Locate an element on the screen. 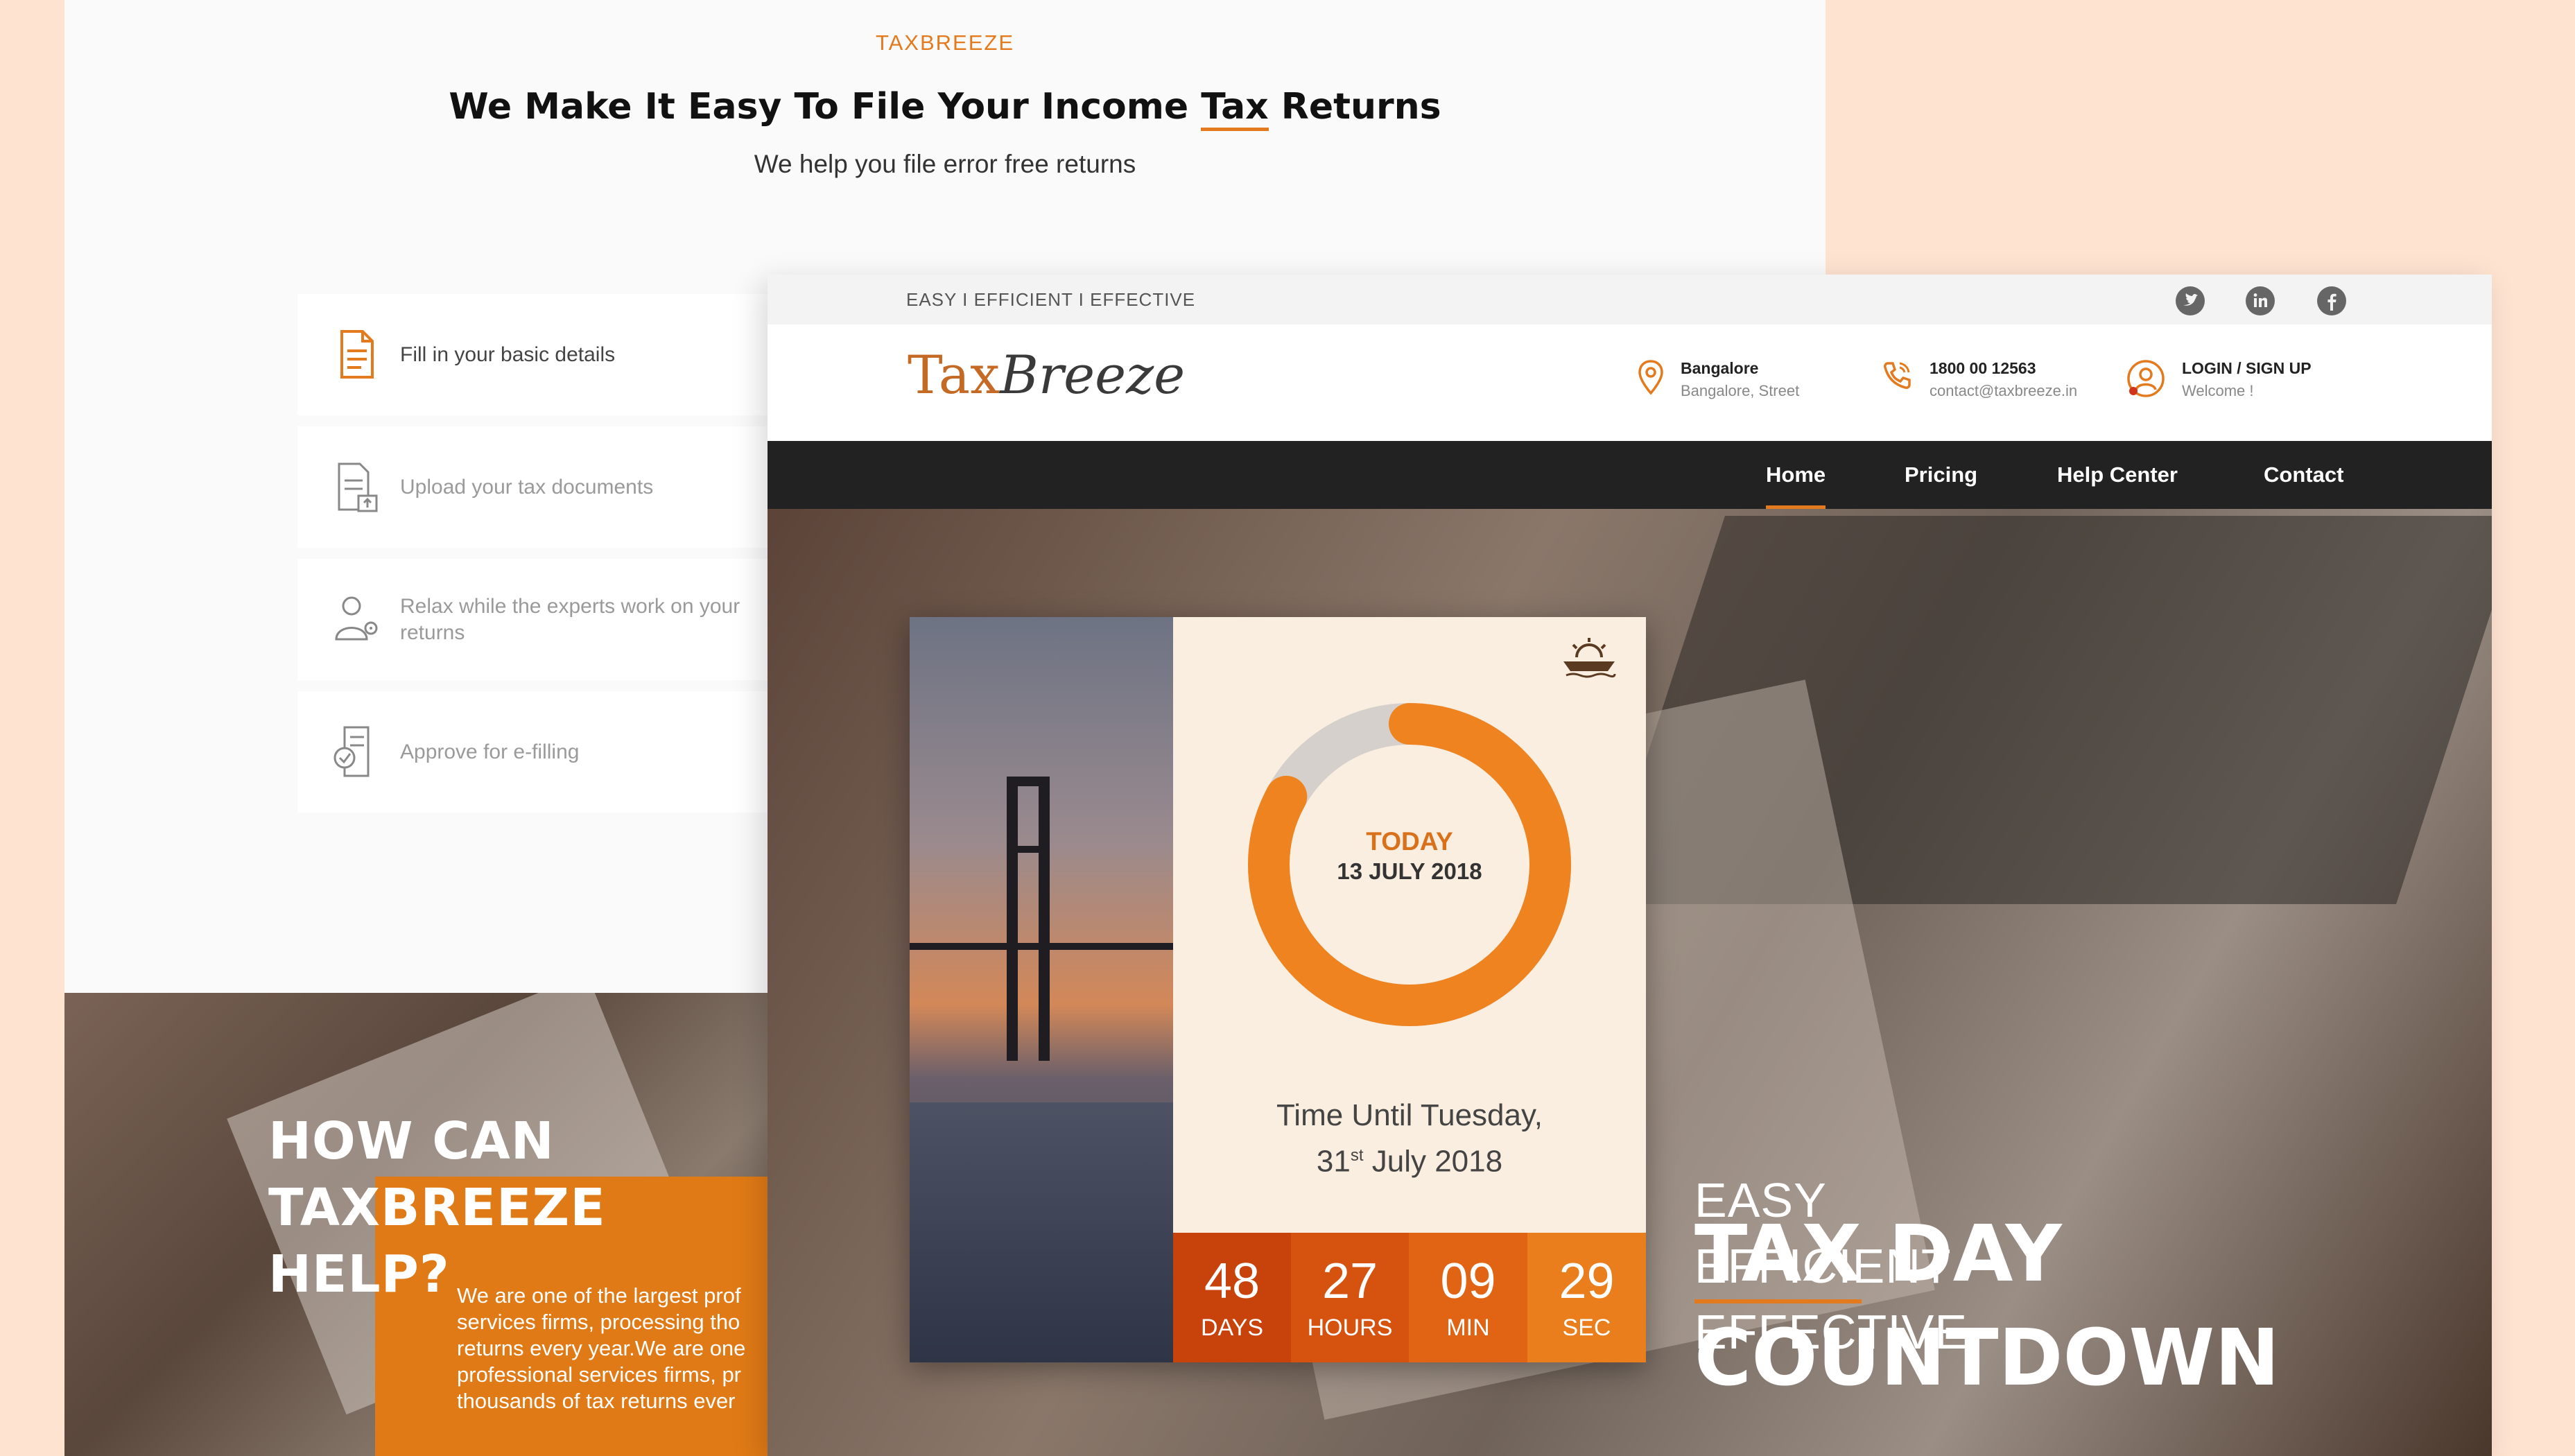 This screenshot has height=1456, width=2575. upload-document-icon is located at coordinates (358, 487).